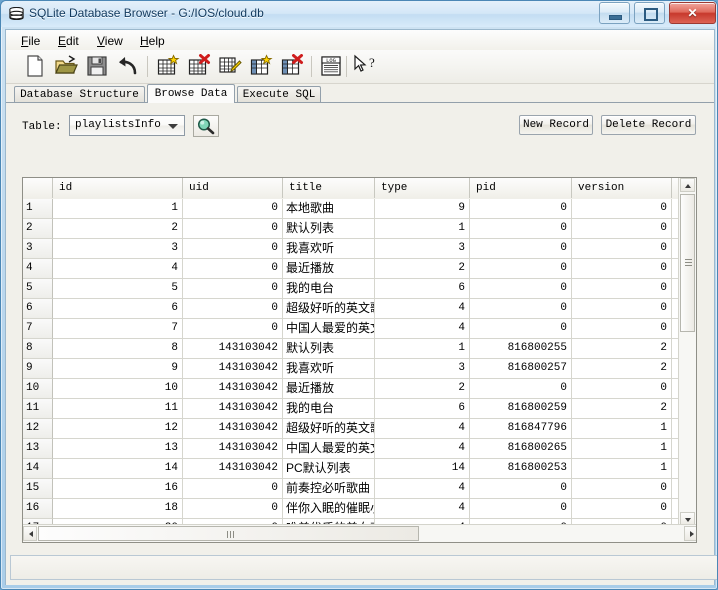  What do you see at coordinates (98, 66) in the screenshot?
I see `save-icon` at bounding box center [98, 66].